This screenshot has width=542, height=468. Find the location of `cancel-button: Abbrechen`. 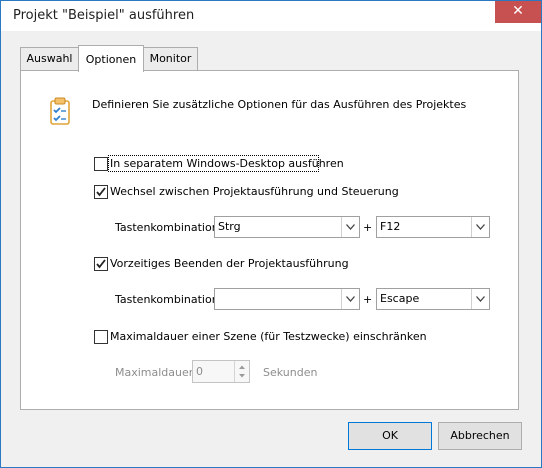

cancel-button: Abbrechen is located at coordinates (480, 436).